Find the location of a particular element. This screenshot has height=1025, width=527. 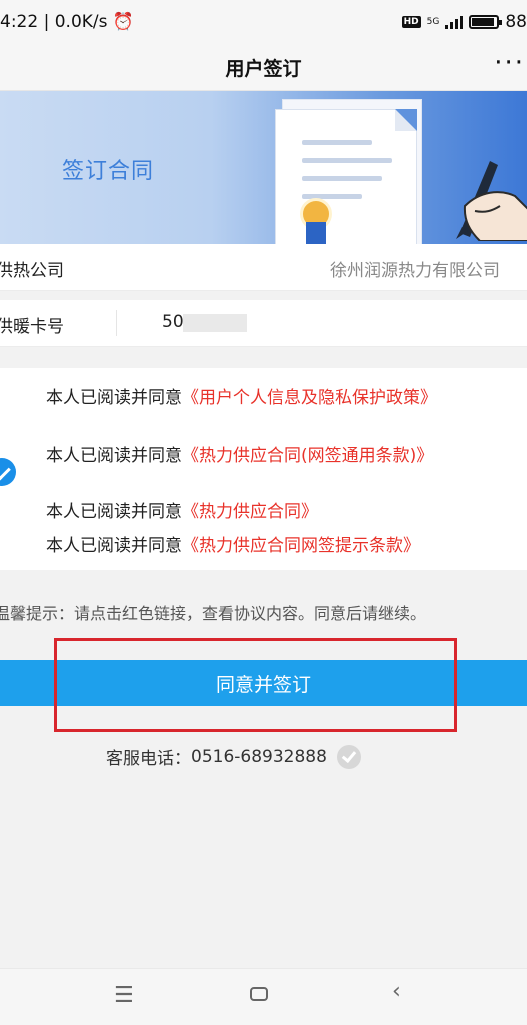

heating-card-number: 50 is located at coordinates (173, 322).